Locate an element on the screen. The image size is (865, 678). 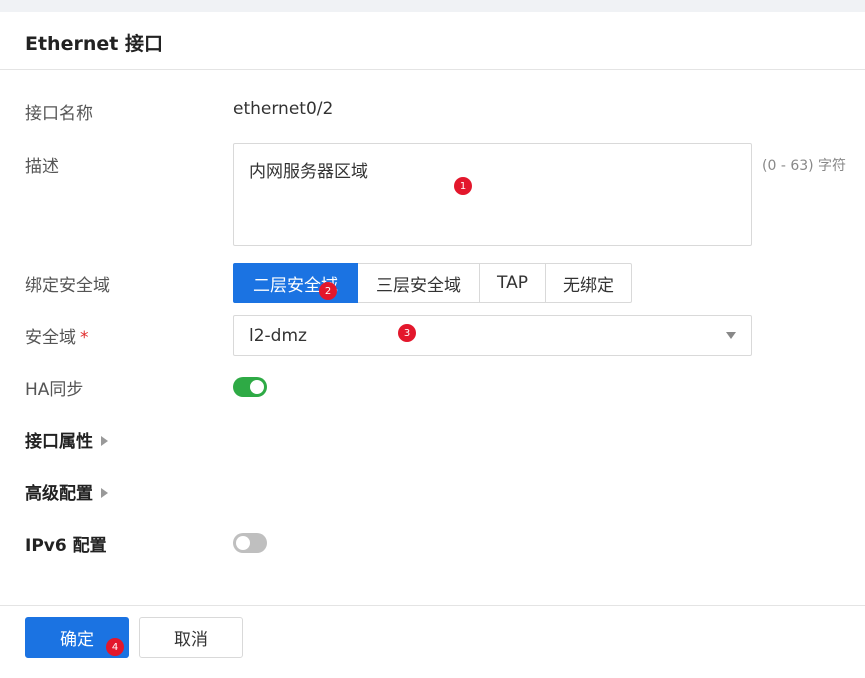
annotation-marker-4: 4 is located at coordinates (115, 647).